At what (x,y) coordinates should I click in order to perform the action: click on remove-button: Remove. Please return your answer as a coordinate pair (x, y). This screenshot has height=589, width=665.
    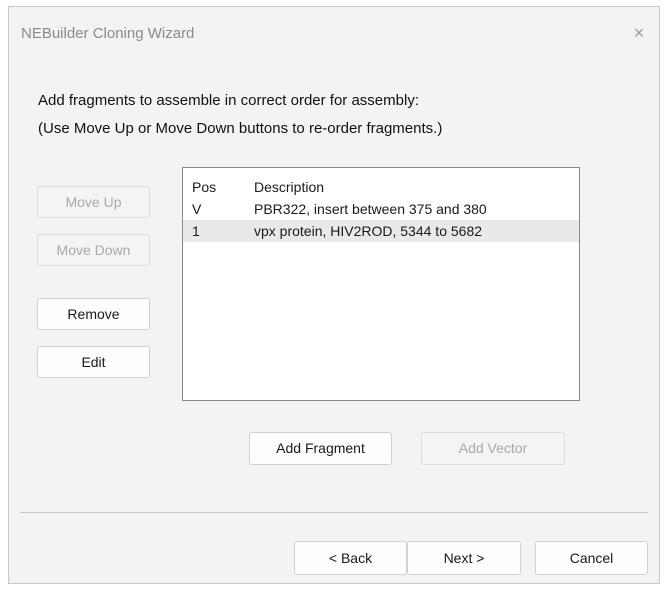
    Looking at the image, I should click on (93, 314).